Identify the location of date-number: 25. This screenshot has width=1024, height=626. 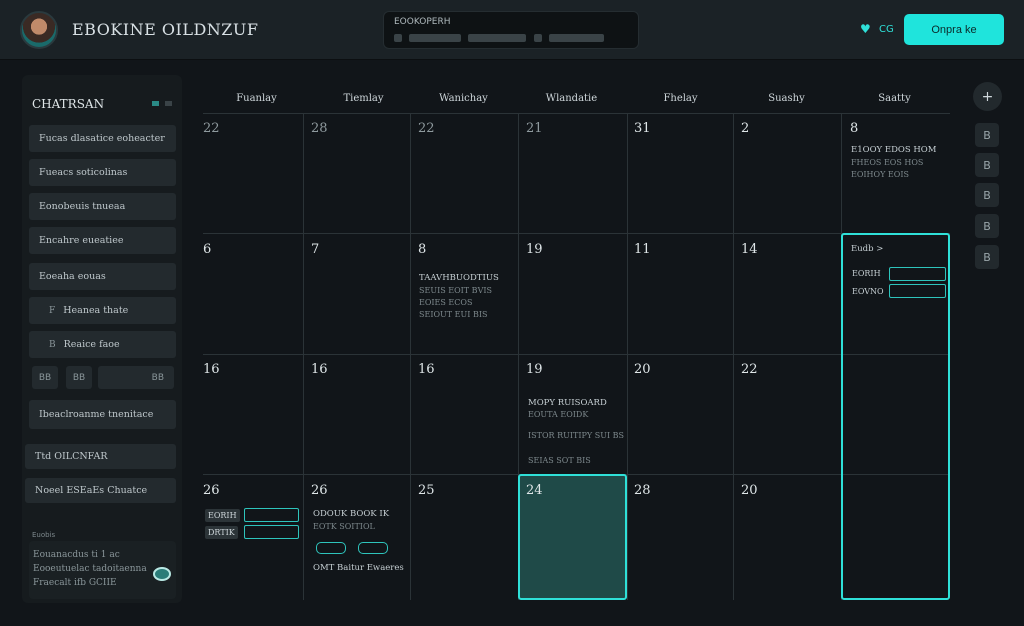
(426, 490).